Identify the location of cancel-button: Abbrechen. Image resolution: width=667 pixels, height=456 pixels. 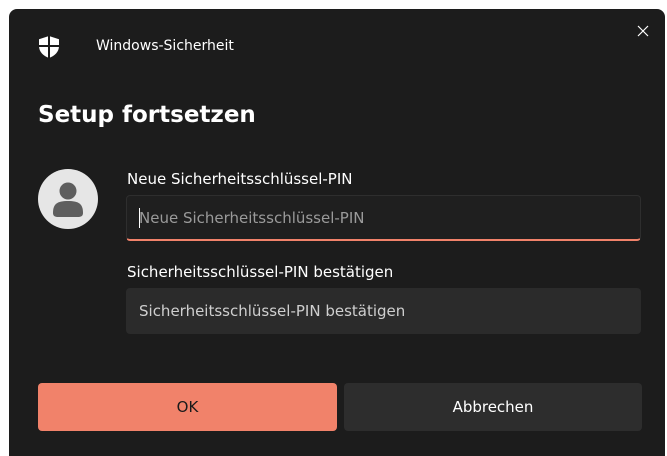
(493, 407).